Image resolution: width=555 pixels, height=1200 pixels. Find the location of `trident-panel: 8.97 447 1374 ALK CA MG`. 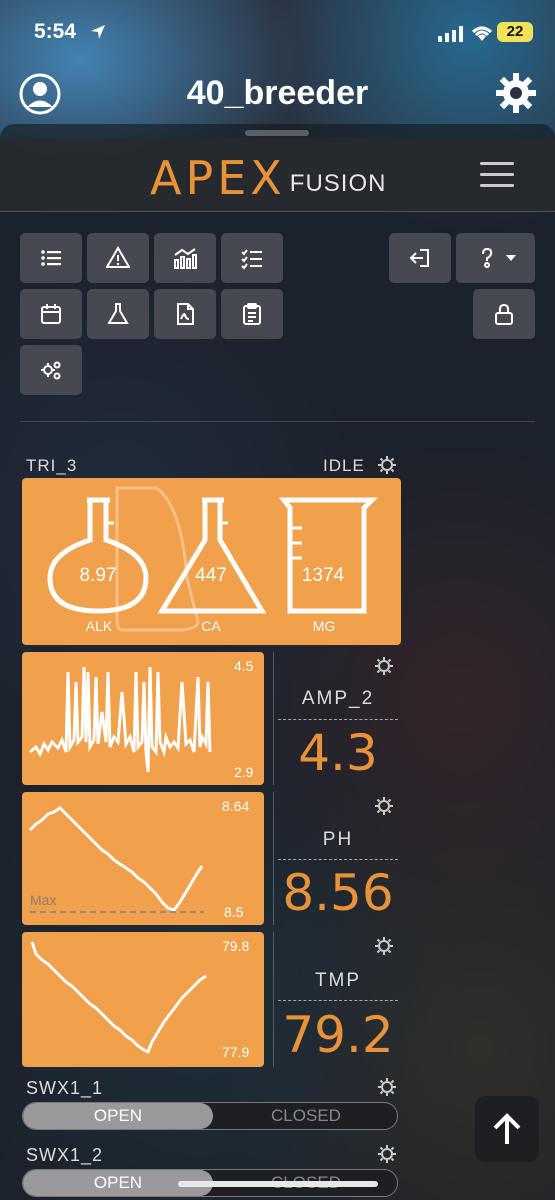

trident-panel: 8.97 447 1374 ALK CA MG is located at coordinates (211, 561).